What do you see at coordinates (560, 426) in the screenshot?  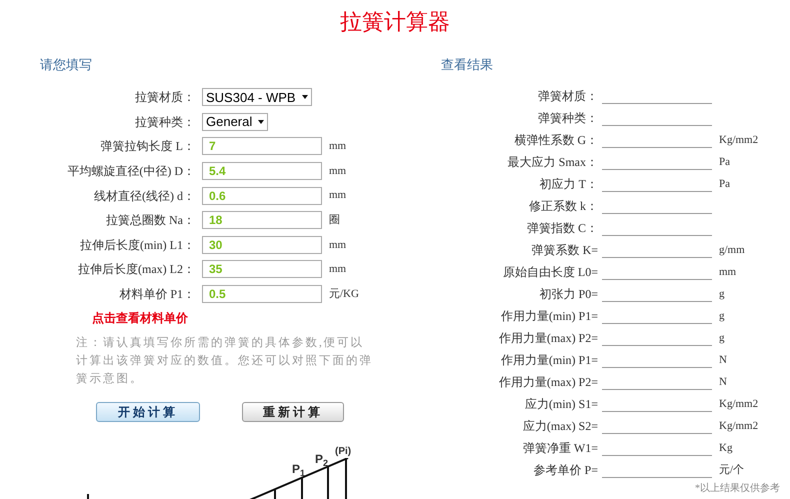 I see `field-label: 应力(max) S2=` at bounding box center [560, 426].